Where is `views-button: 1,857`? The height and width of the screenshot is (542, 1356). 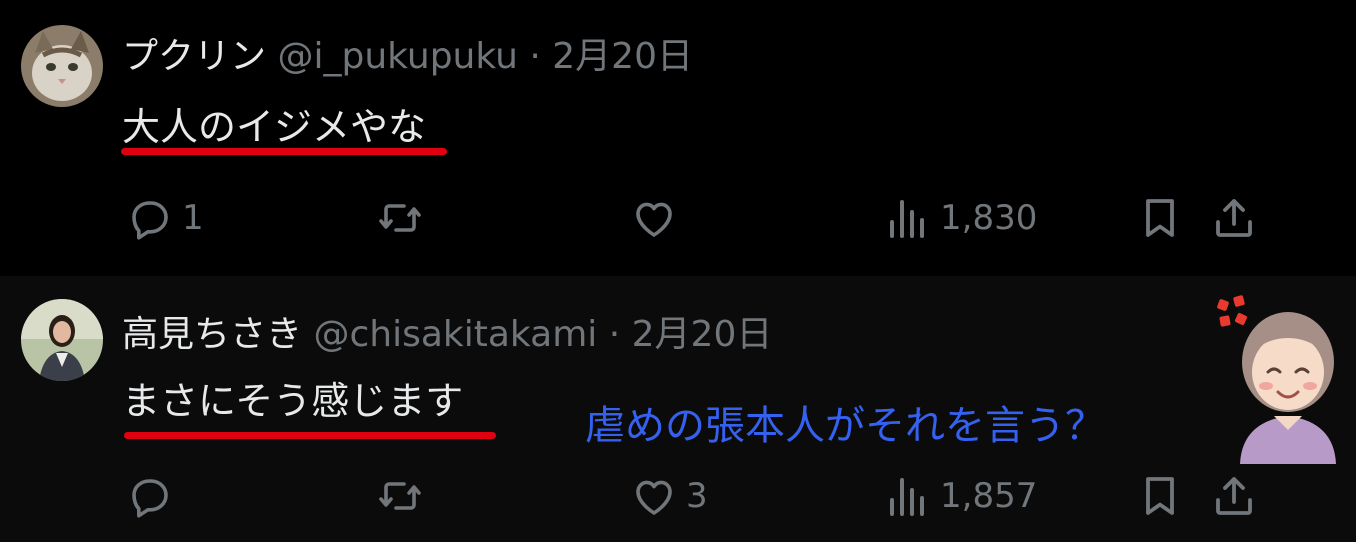
views-button: 1,857 is located at coordinates (960, 496).